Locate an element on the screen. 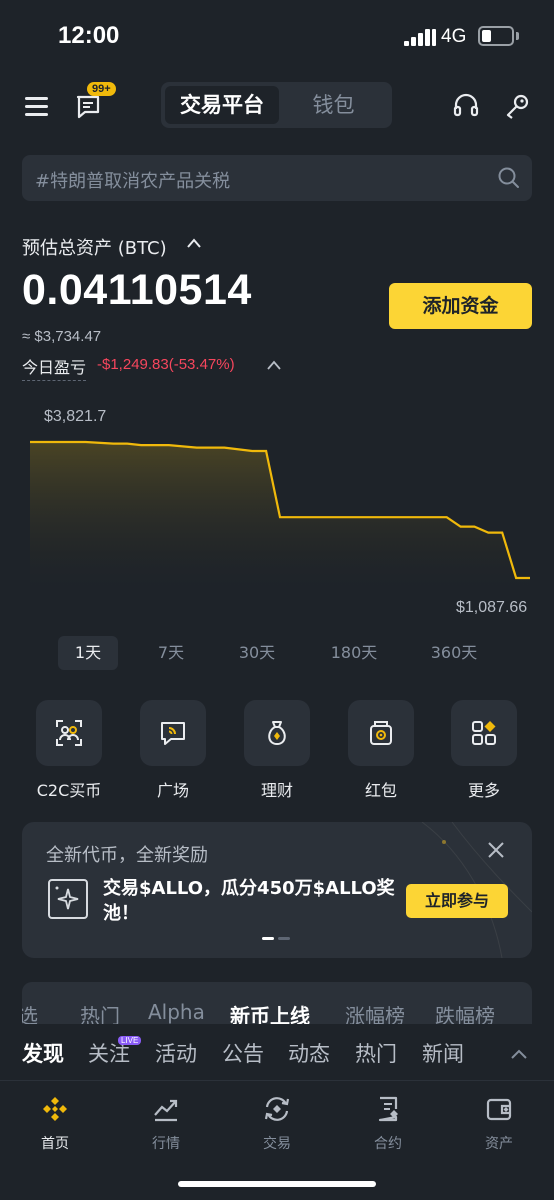  header: 99+ 交易平台 钱包 is located at coordinates (277, 106).